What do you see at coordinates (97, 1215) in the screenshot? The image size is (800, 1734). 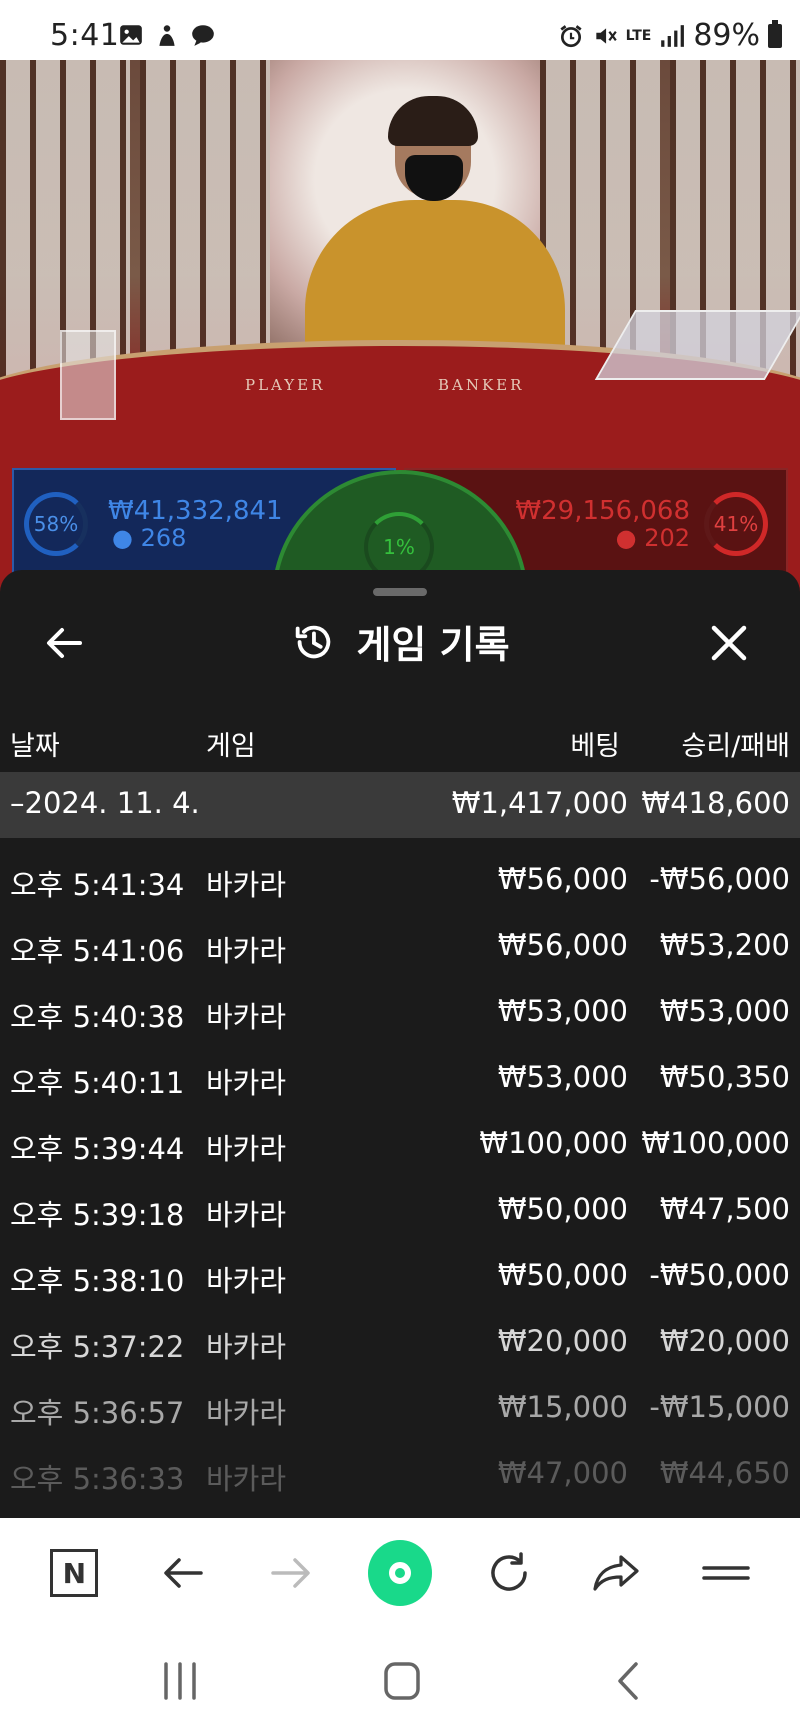 I see `row-time: 오후 5:39:18` at bounding box center [97, 1215].